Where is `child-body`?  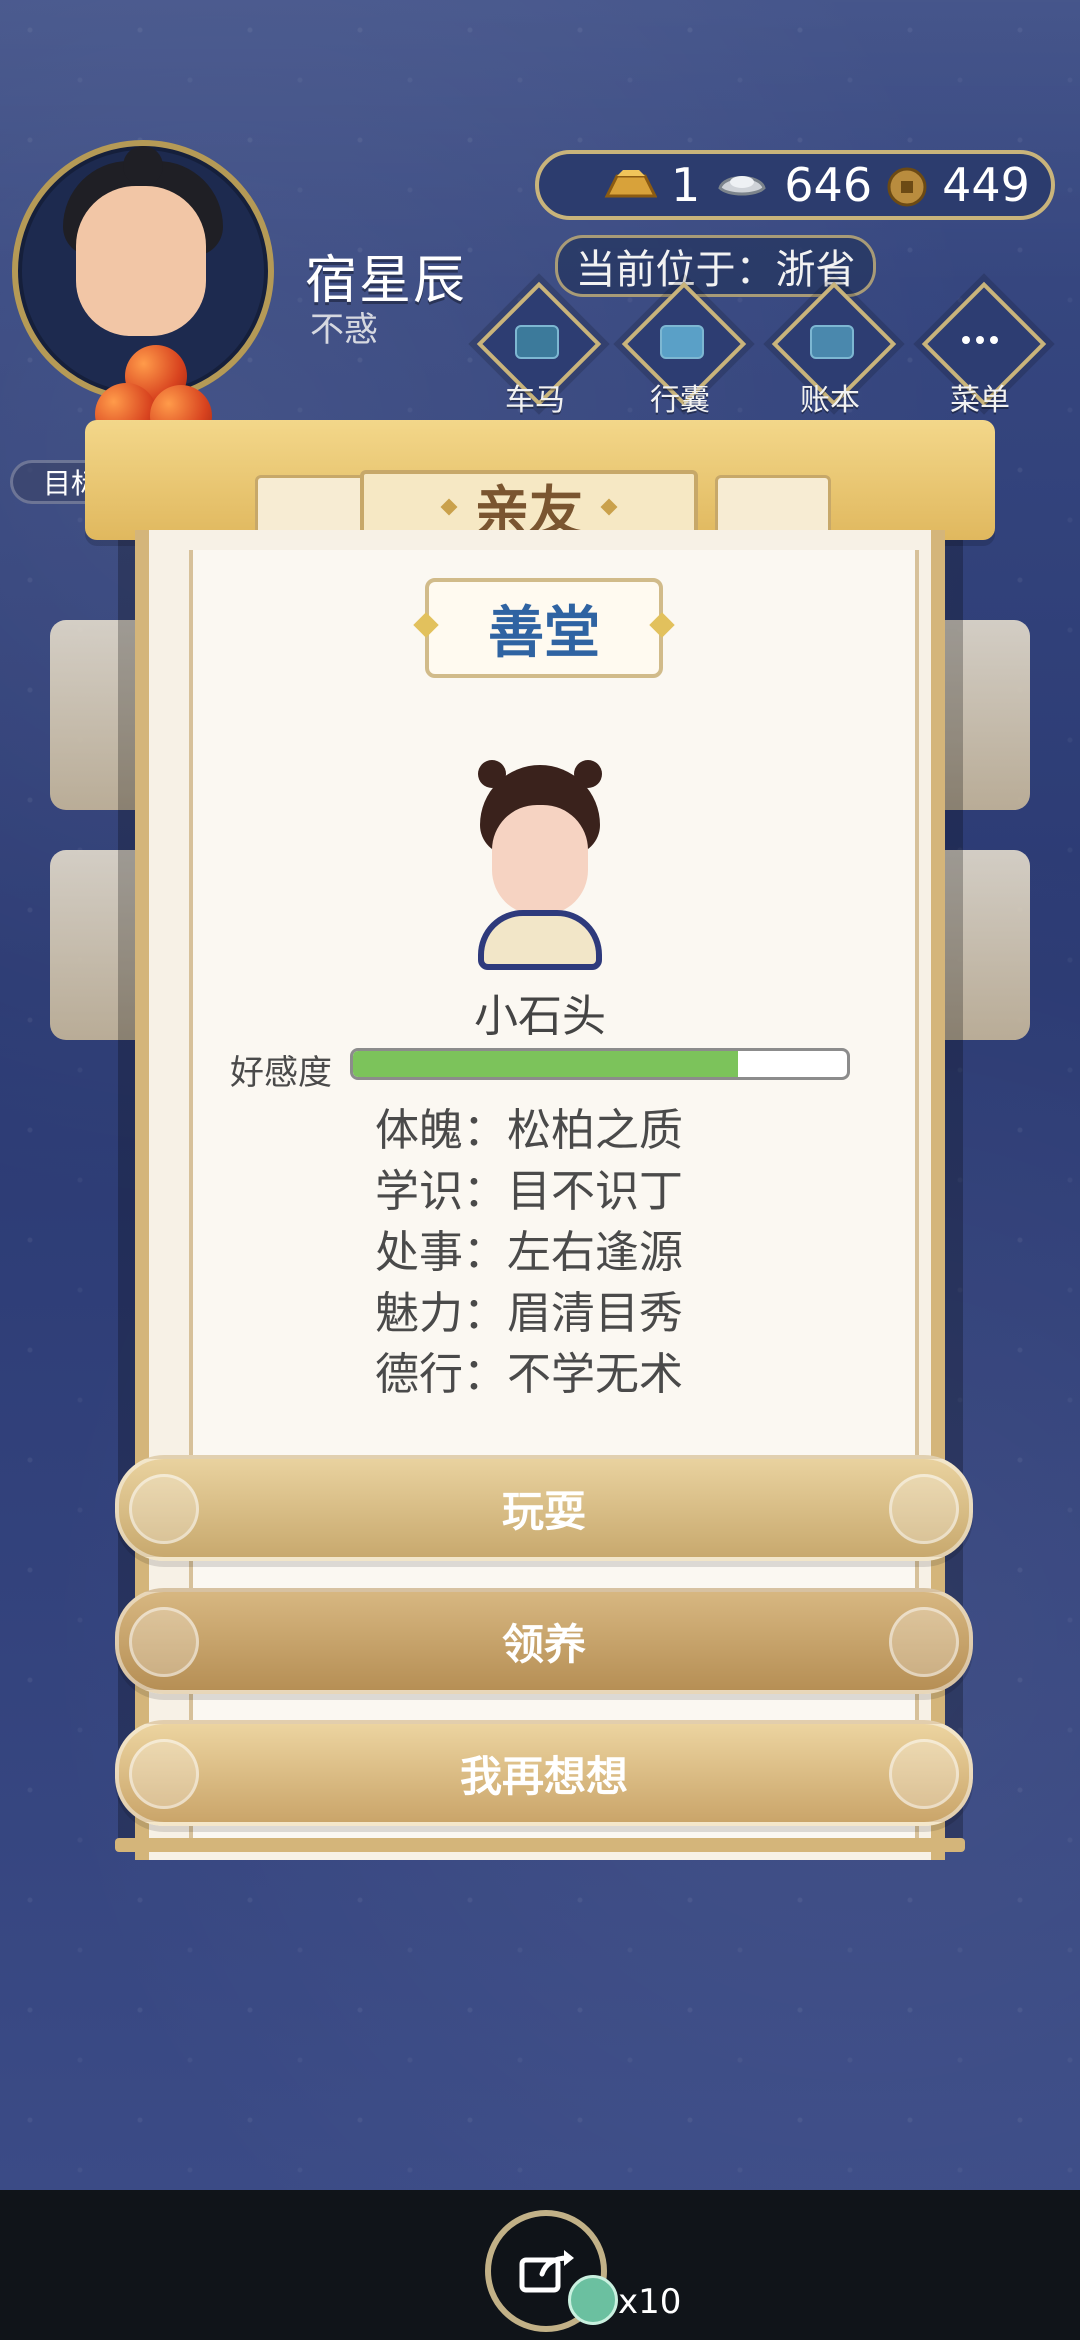 child-body is located at coordinates (540, 940).